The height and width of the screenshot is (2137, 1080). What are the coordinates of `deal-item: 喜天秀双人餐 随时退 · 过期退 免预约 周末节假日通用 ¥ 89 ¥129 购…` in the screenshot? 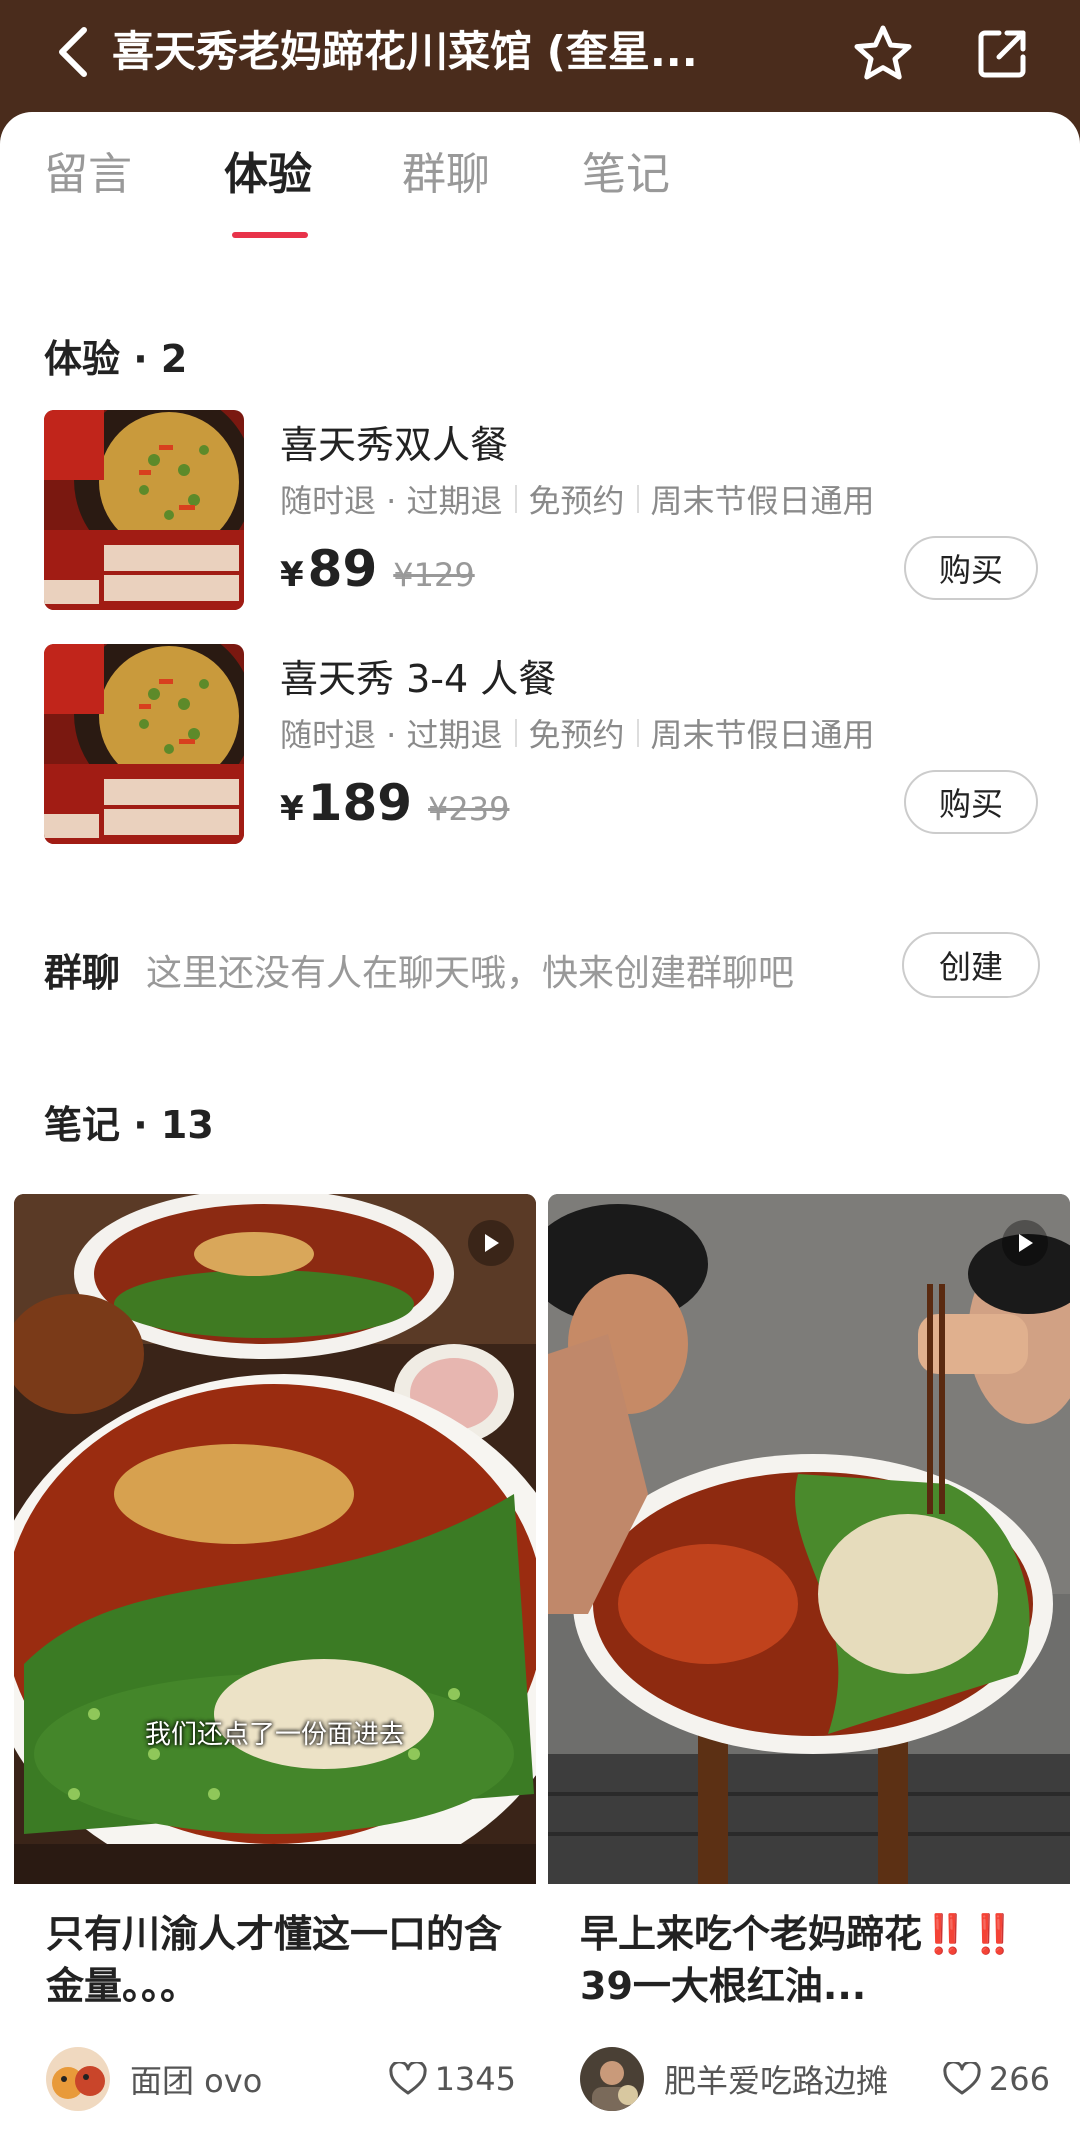 It's located at (544, 512).